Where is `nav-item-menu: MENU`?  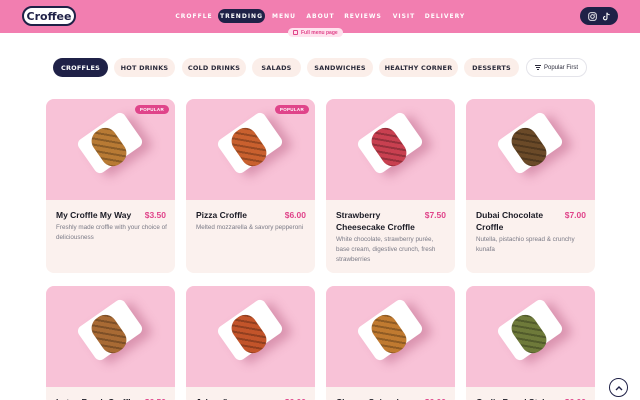 nav-item-menu: MENU is located at coordinates (284, 16).